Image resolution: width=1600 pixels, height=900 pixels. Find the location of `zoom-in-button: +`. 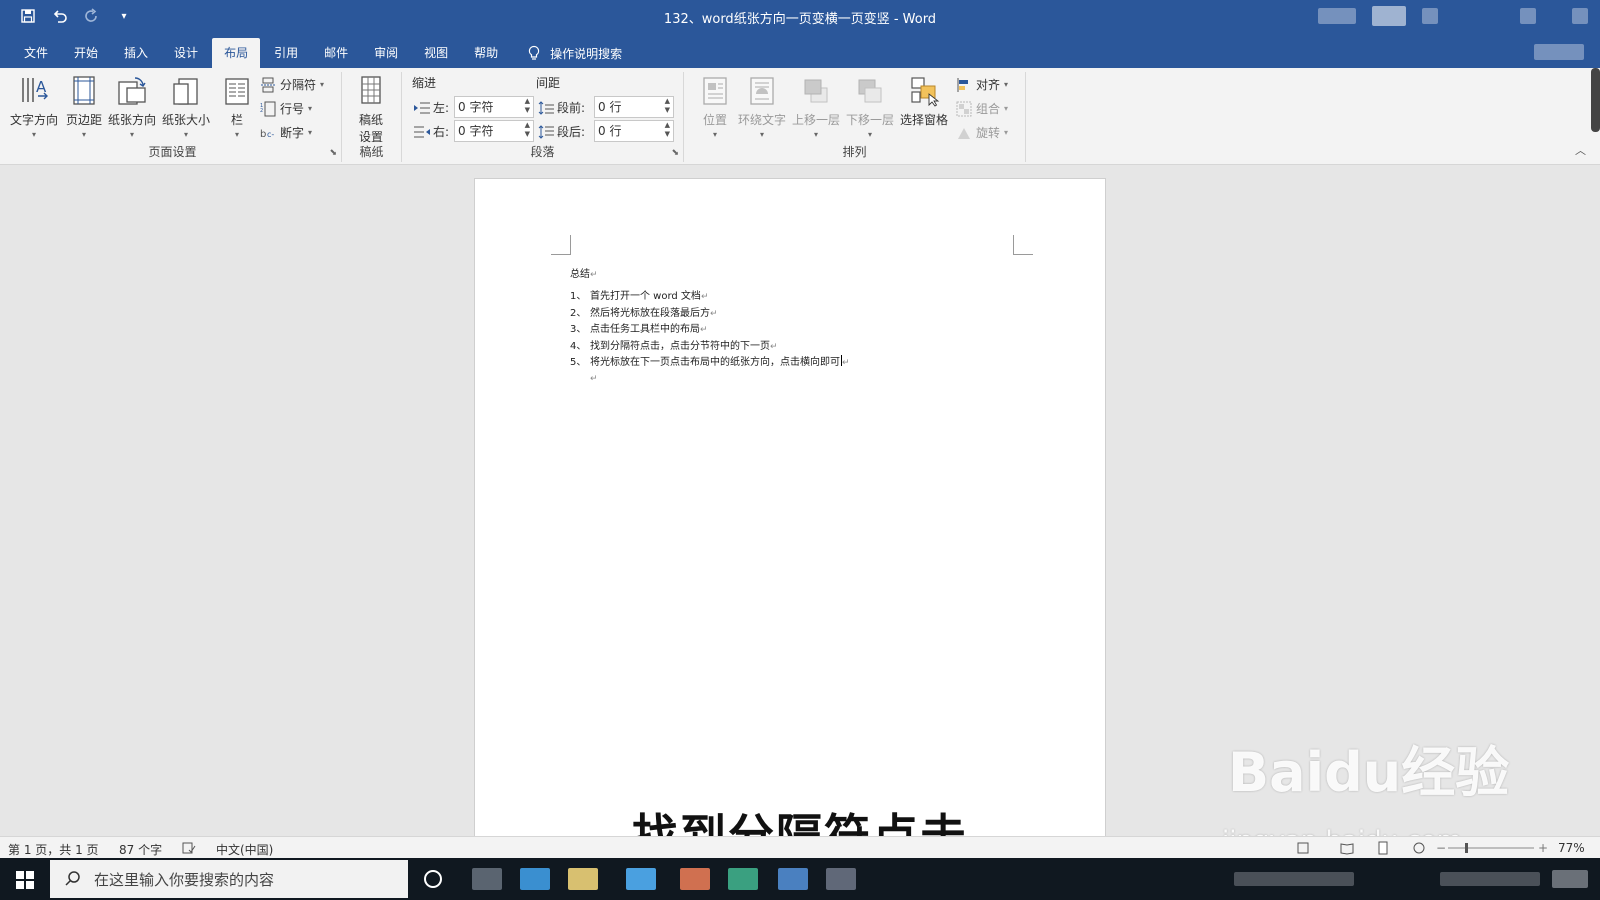

zoom-in-button: + is located at coordinates (1543, 848).